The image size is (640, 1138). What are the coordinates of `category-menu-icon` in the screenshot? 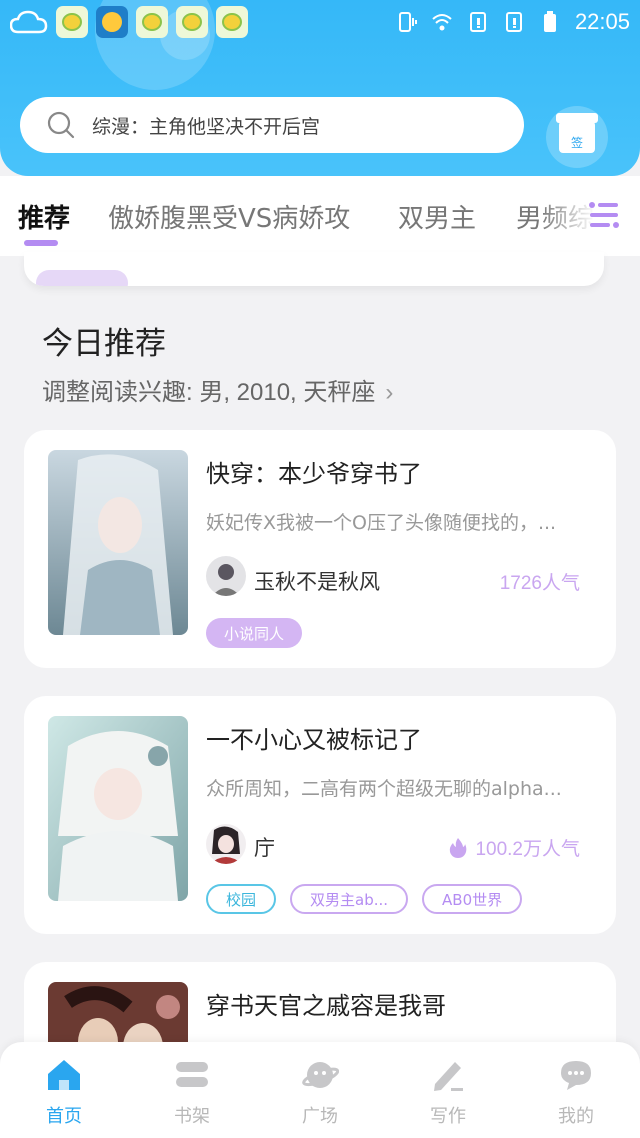 It's located at (604, 215).